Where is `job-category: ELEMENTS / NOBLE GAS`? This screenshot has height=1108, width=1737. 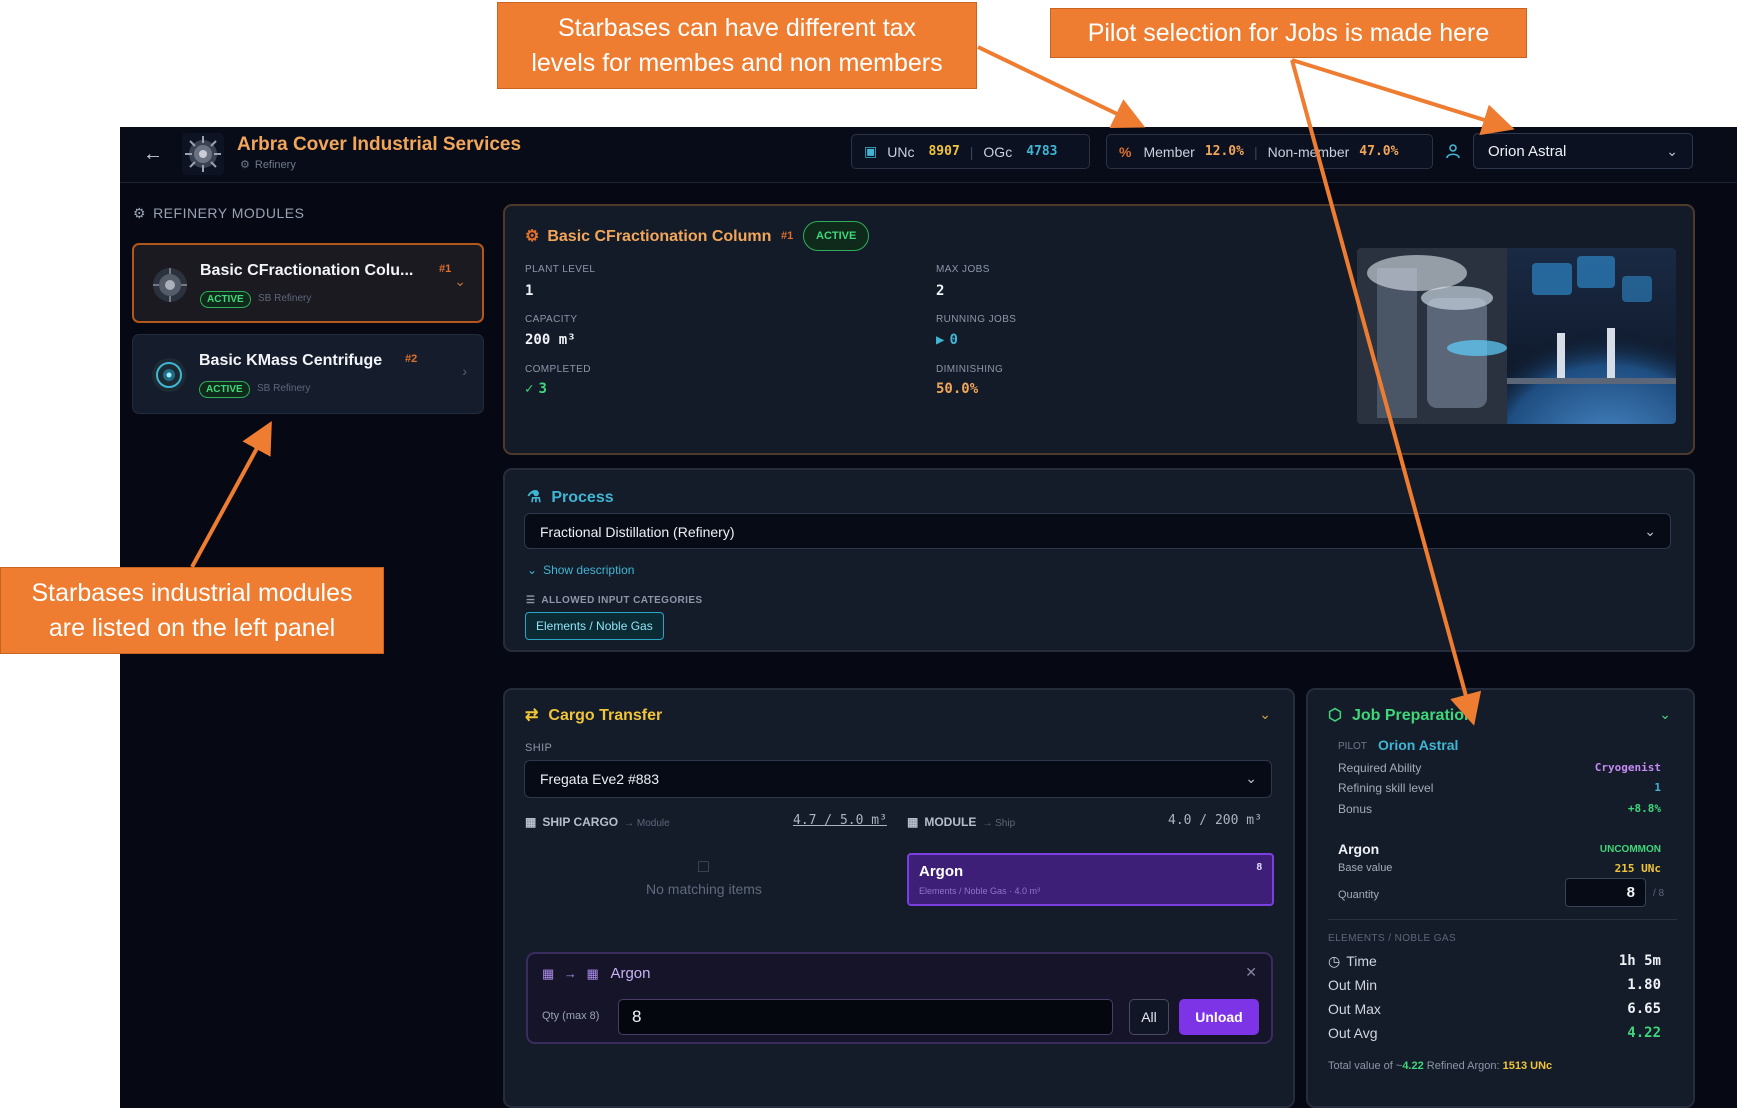
job-category: ELEMENTS / NOBLE GAS is located at coordinates (1392, 938).